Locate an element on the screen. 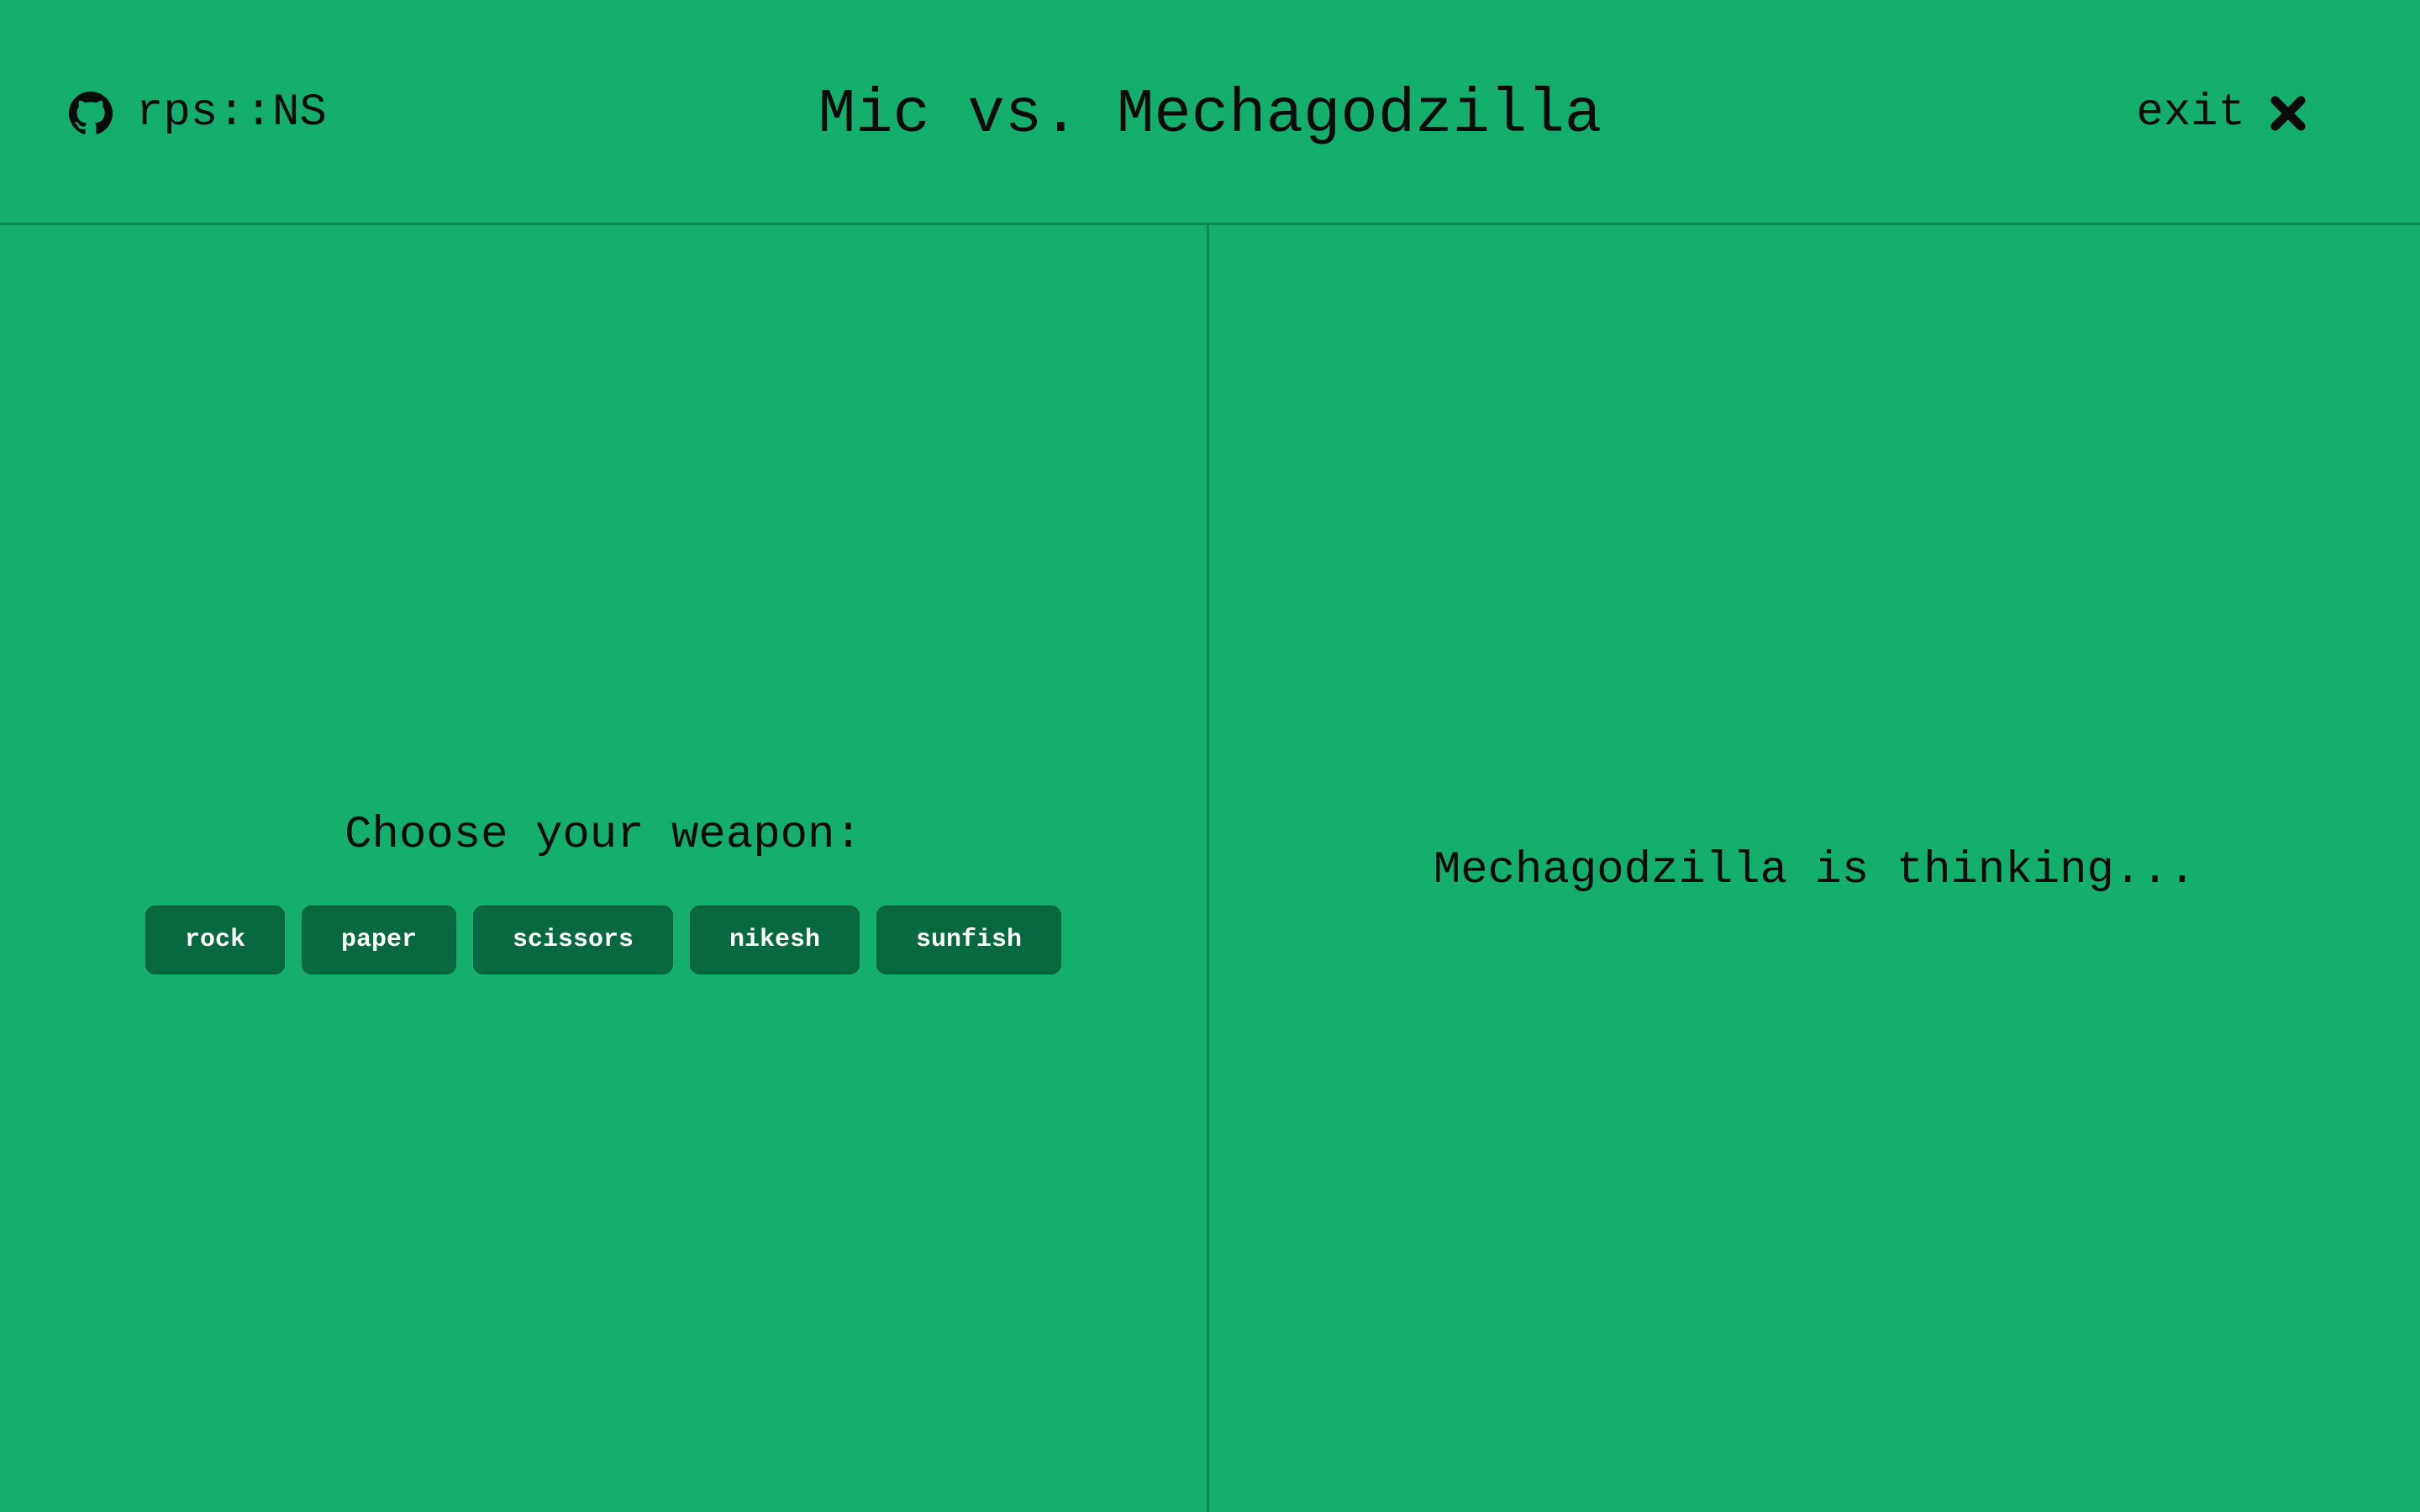 The height and width of the screenshot is (1512, 2420). weapon-button-nikesh: nikesh is located at coordinates (775, 940).